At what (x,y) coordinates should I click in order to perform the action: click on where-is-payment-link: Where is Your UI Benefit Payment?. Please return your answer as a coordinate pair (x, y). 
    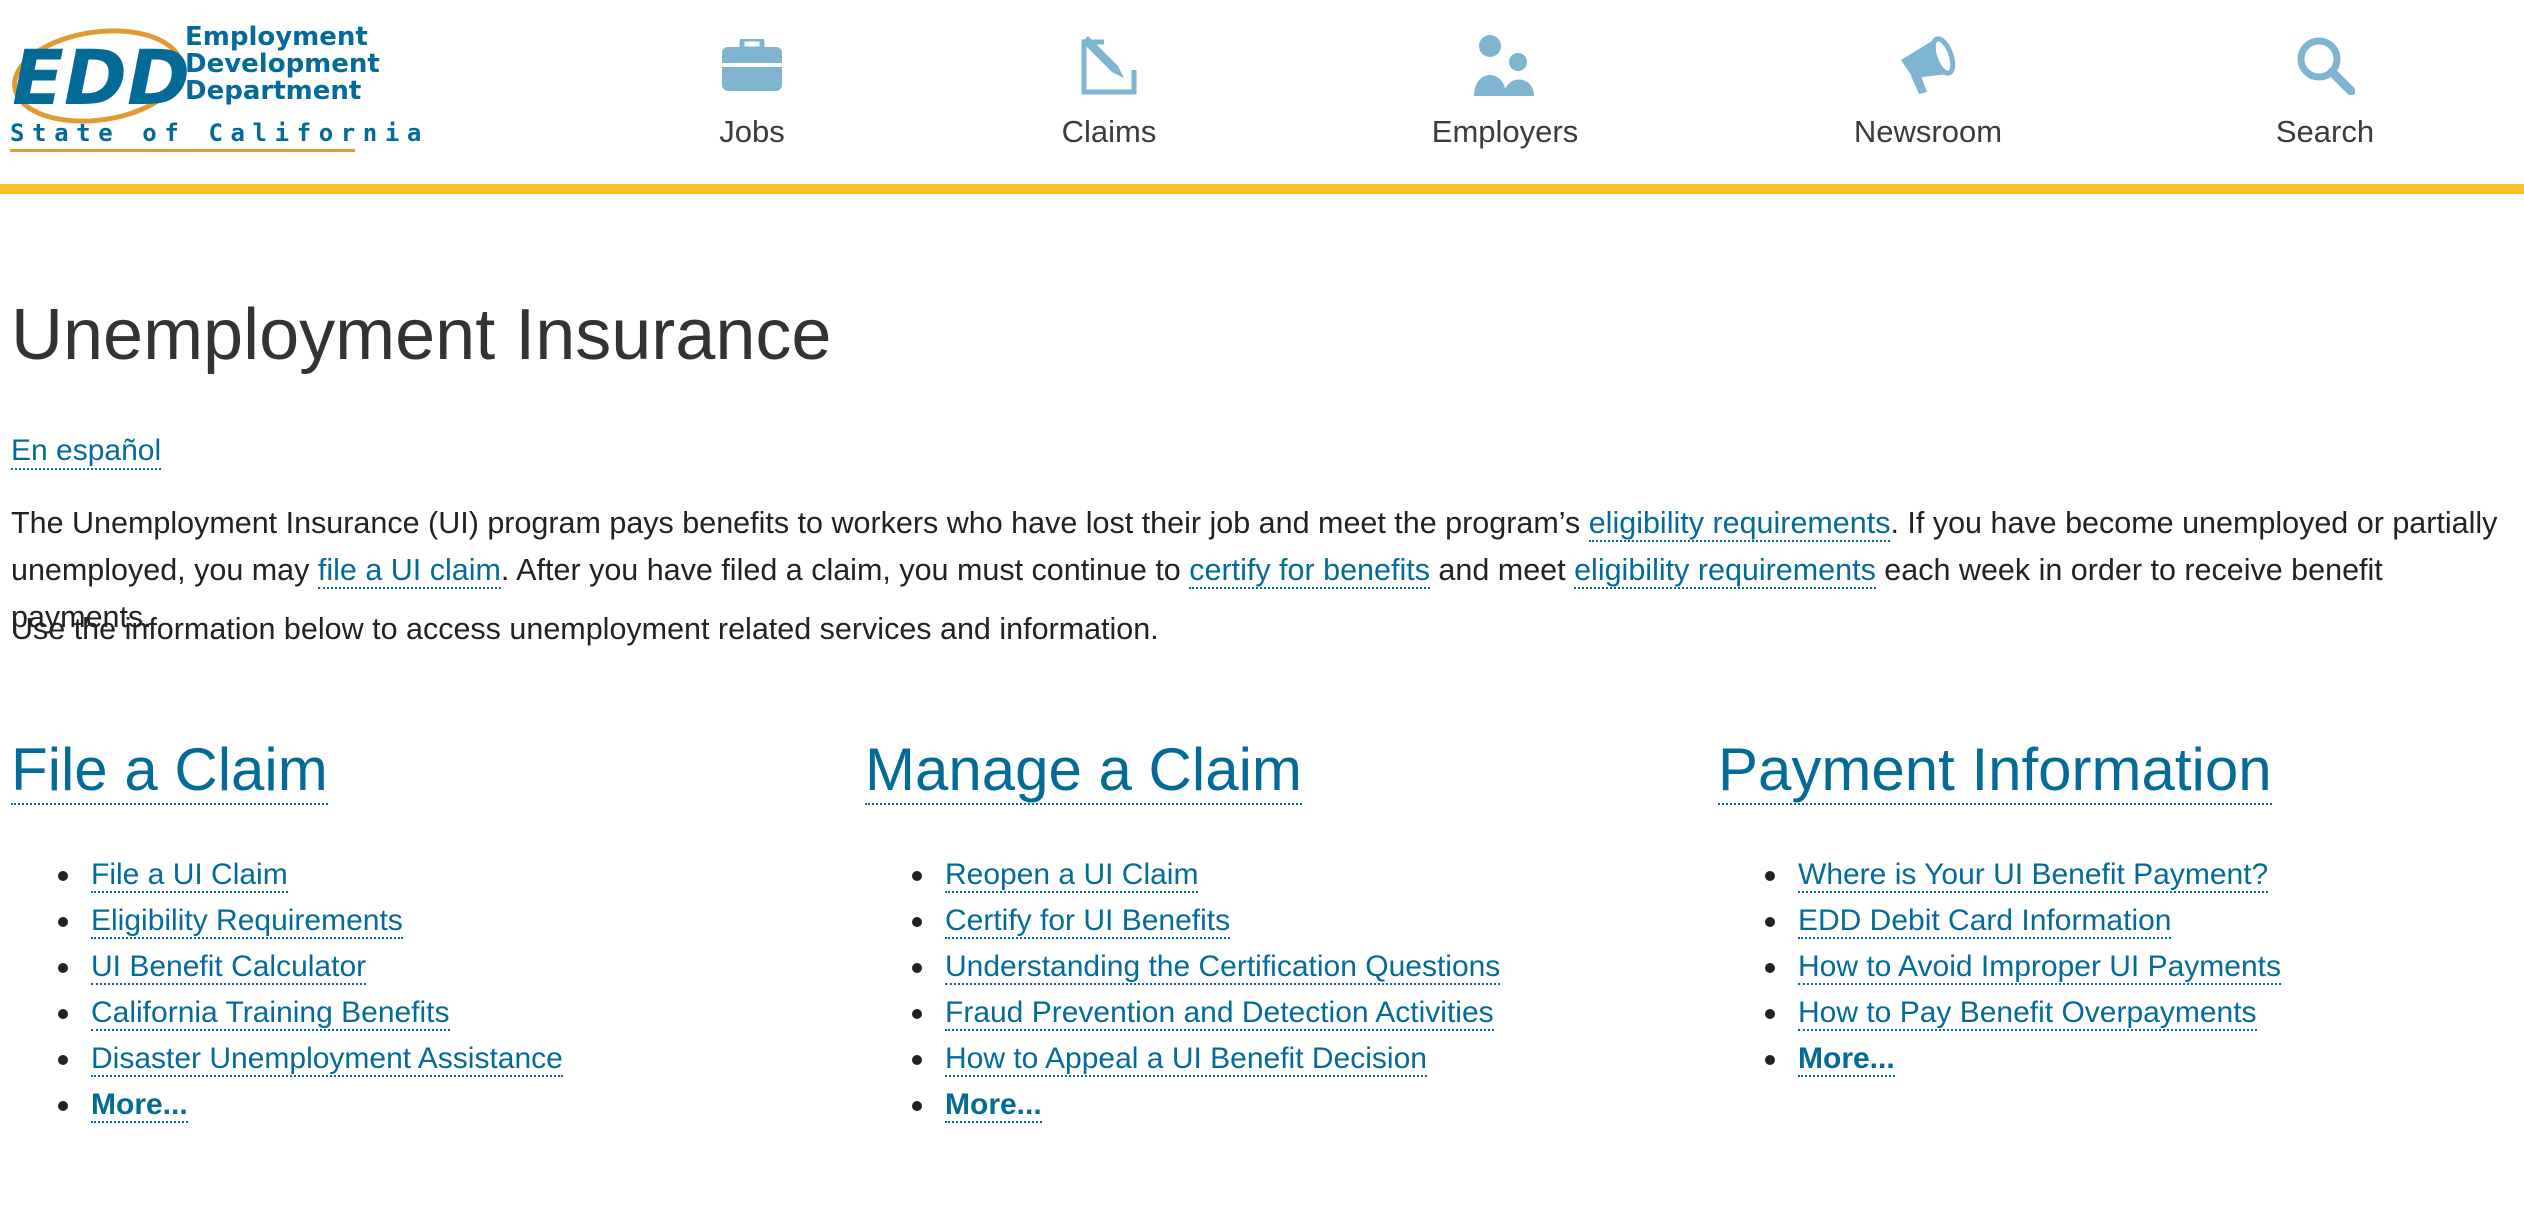
    Looking at the image, I should click on (2033, 875).